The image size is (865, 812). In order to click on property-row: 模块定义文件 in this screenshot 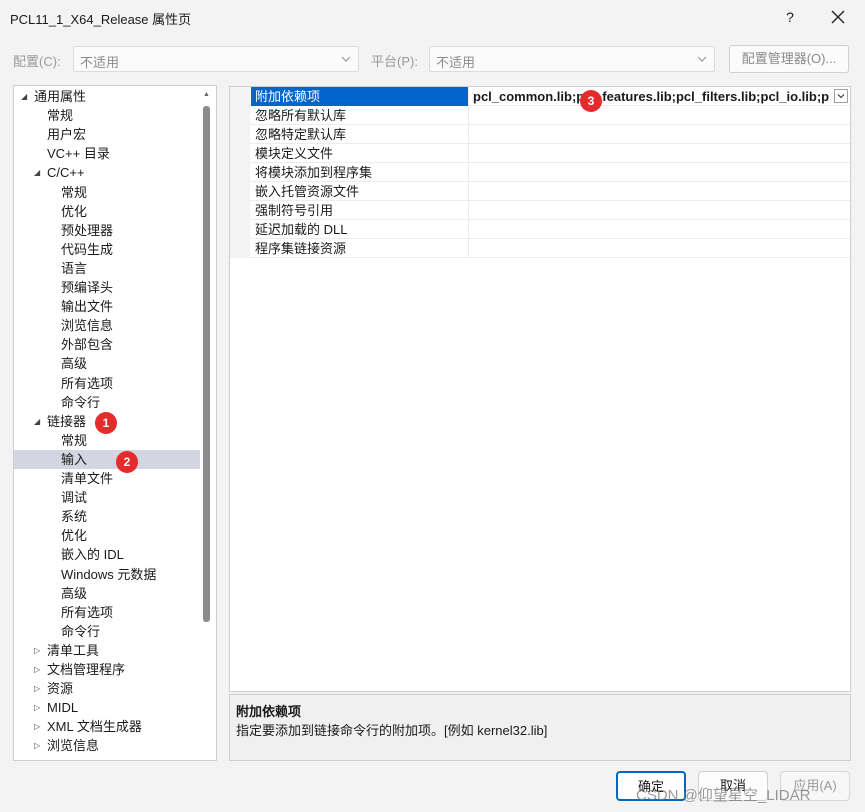, I will do `click(540, 153)`.